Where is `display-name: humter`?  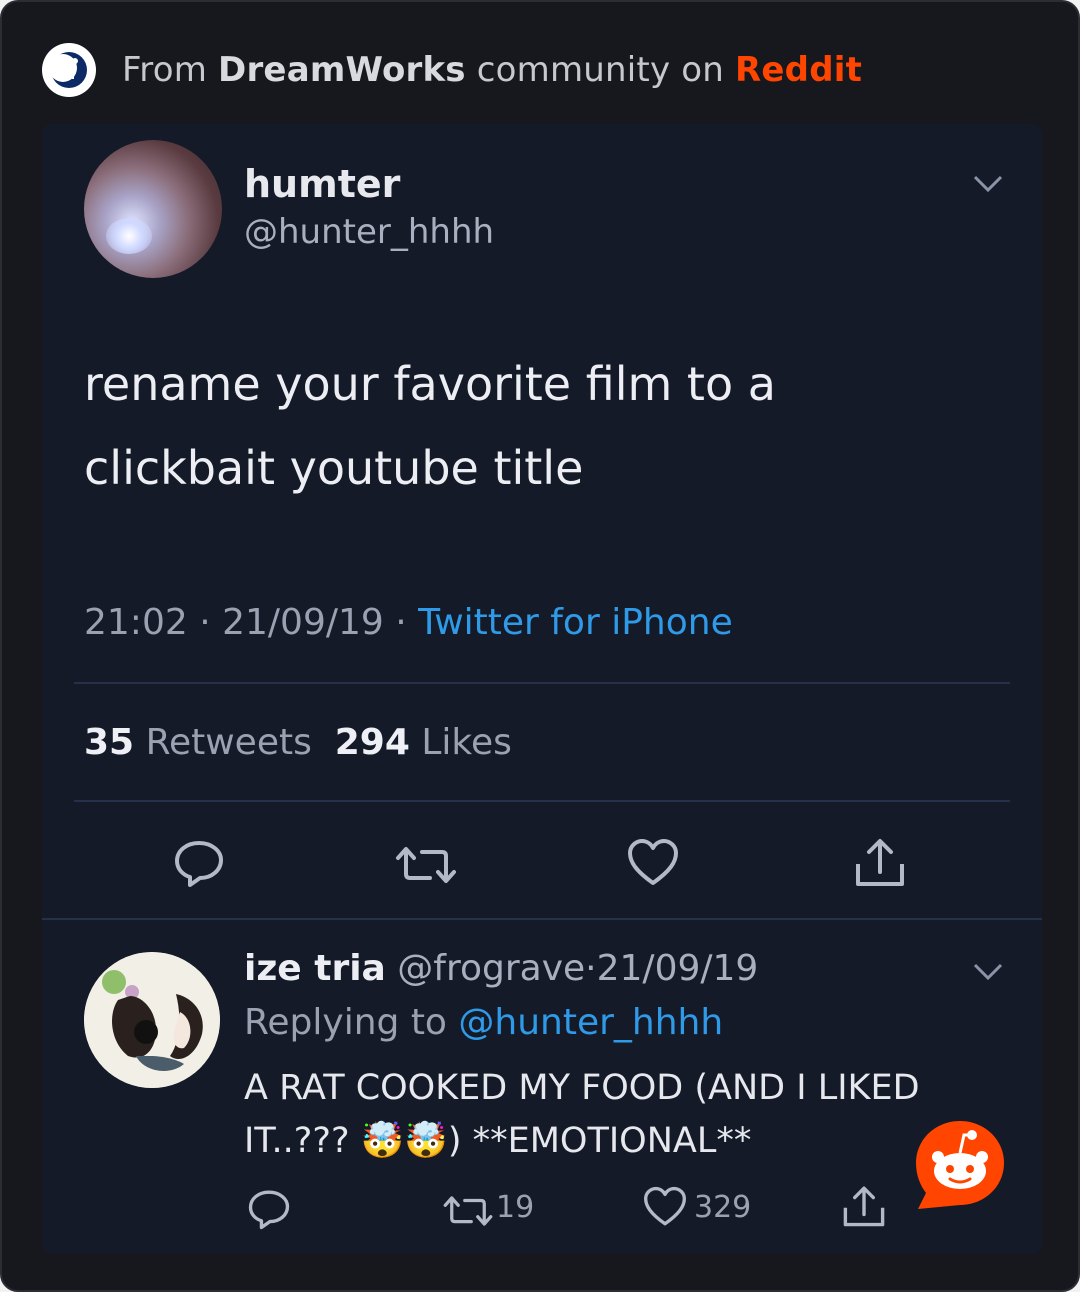 display-name: humter is located at coordinates (322, 184).